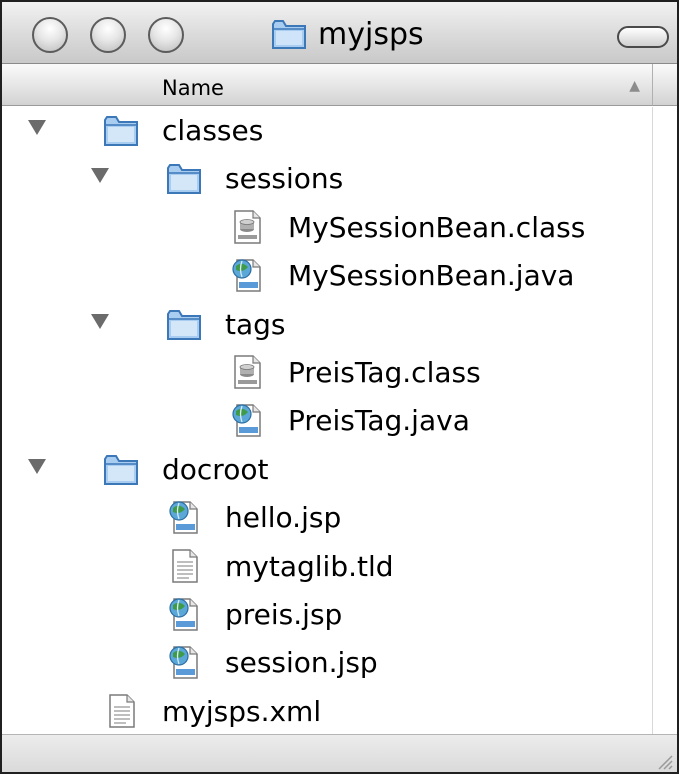 The image size is (679, 774). I want to click on zoom-button, so click(166, 35).